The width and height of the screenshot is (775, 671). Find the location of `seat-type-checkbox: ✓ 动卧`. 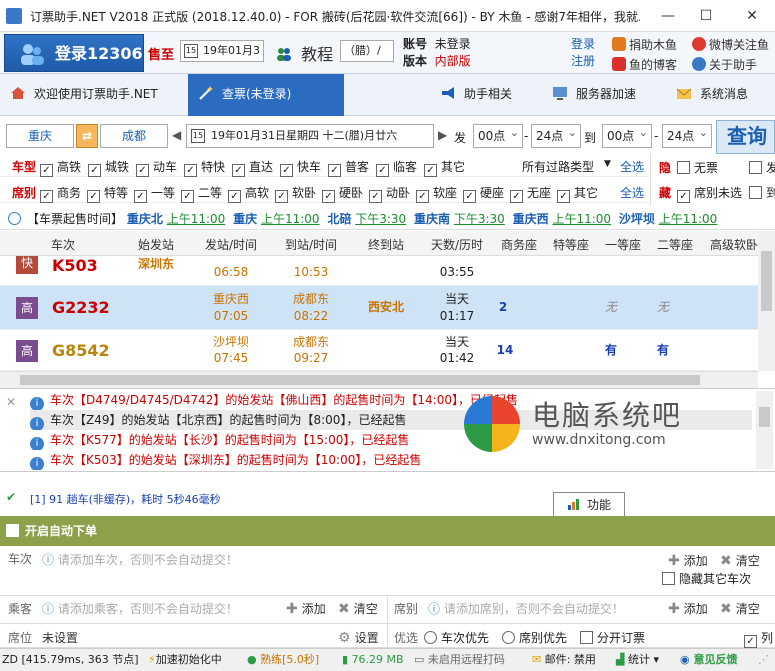

seat-type-checkbox: ✓ 动卧 is located at coordinates (389, 193).